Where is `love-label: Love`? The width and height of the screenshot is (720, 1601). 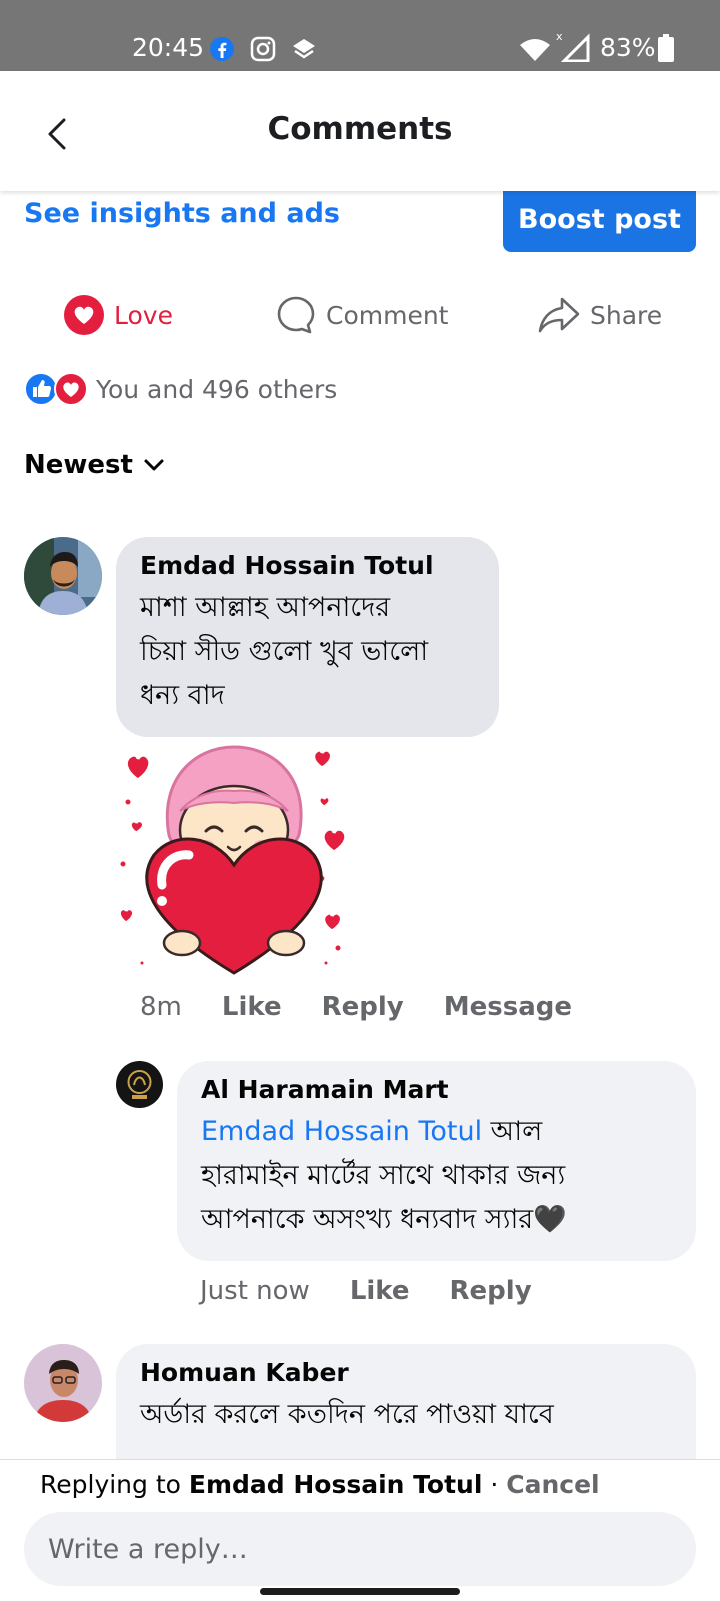
love-label: Love is located at coordinates (143, 315).